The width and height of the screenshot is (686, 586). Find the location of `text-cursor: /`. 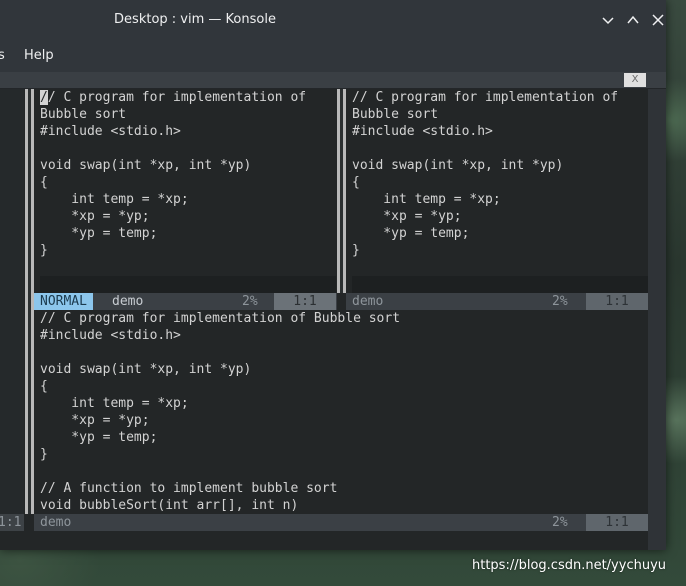

text-cursor: / is located at coordinates (44, 97).